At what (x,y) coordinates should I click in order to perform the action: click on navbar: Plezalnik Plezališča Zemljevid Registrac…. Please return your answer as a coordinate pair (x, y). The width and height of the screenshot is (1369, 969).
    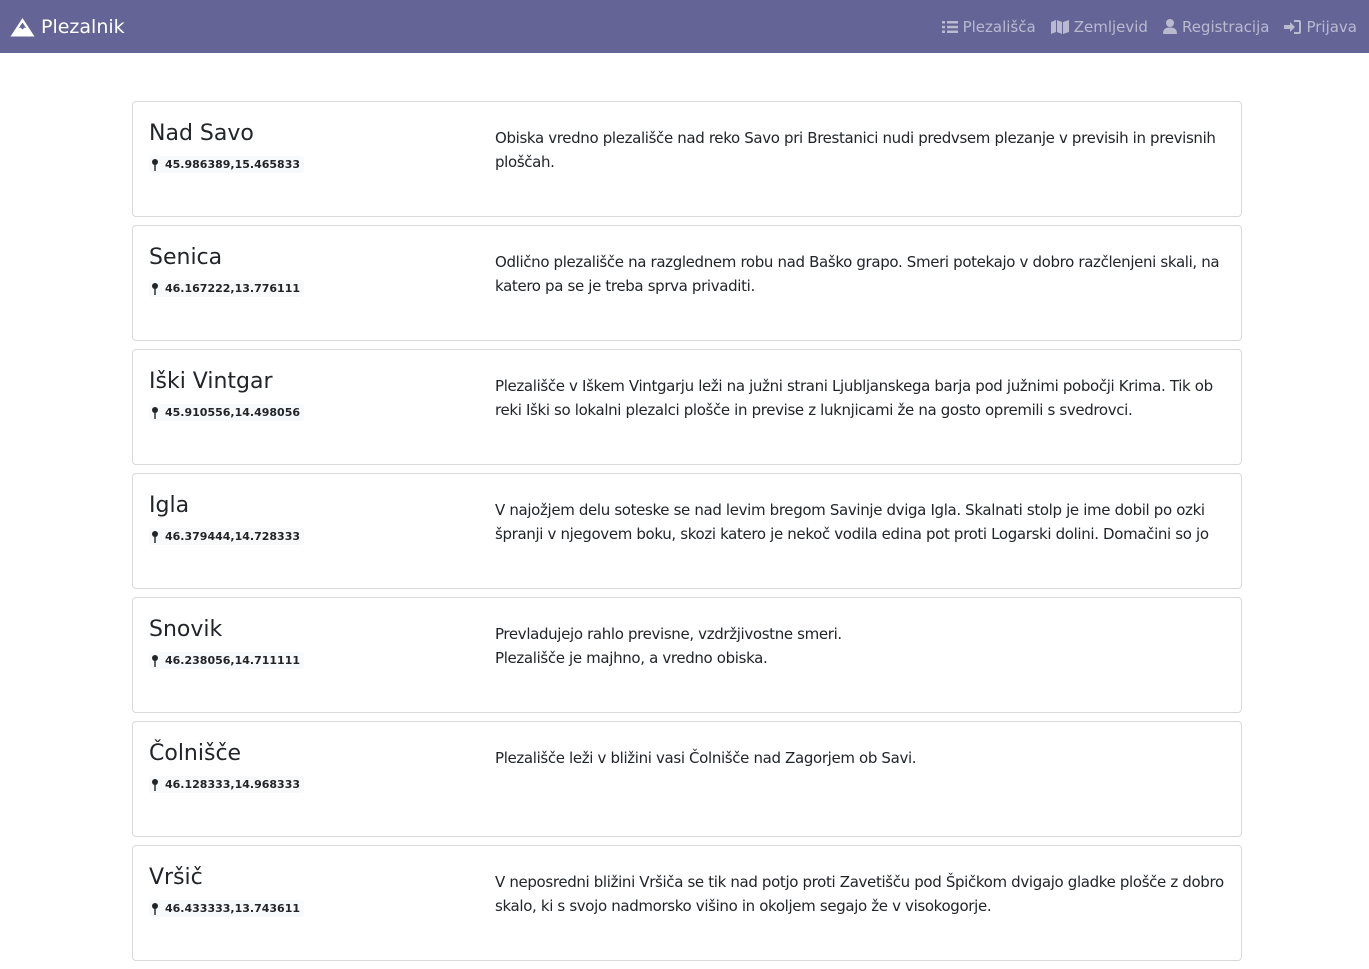
    Looking at the image, I should click on (684, 26).